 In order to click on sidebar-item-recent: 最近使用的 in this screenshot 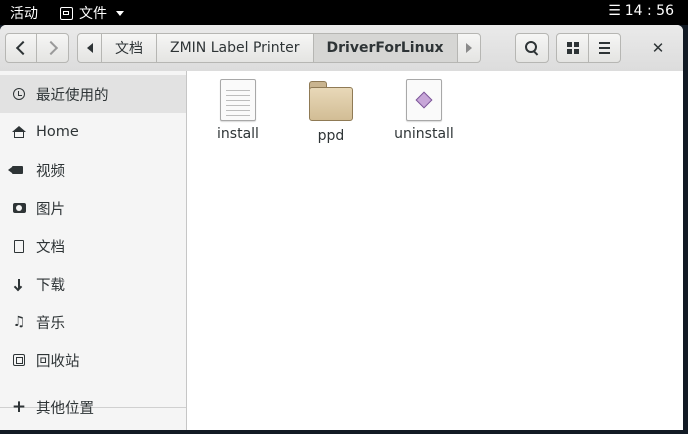, I will do `click(93, 94)`.